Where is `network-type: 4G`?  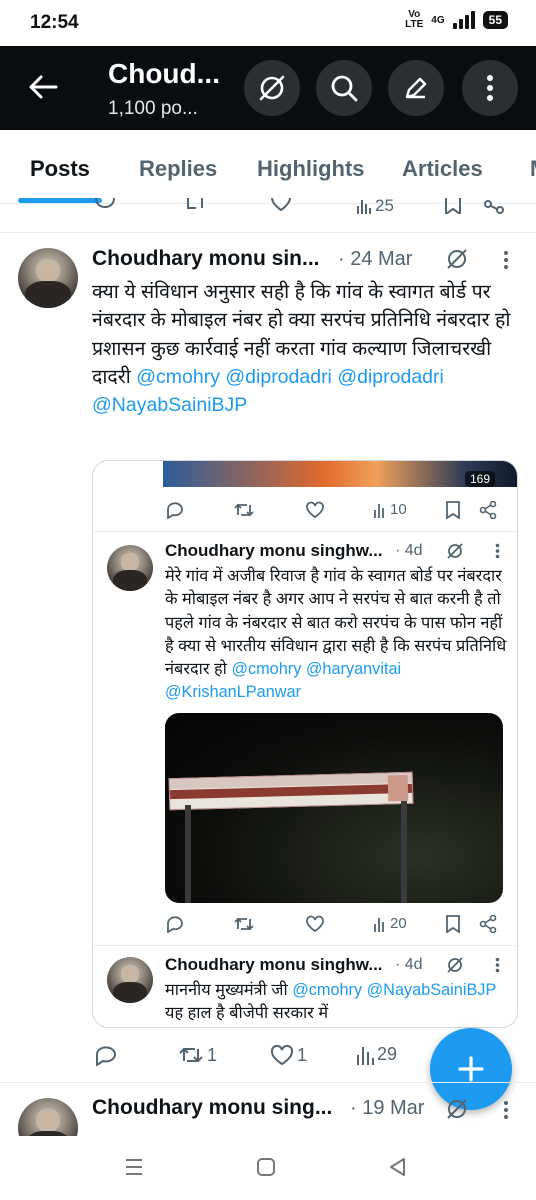 network-type: 4G is located at coordinates (438, 20).